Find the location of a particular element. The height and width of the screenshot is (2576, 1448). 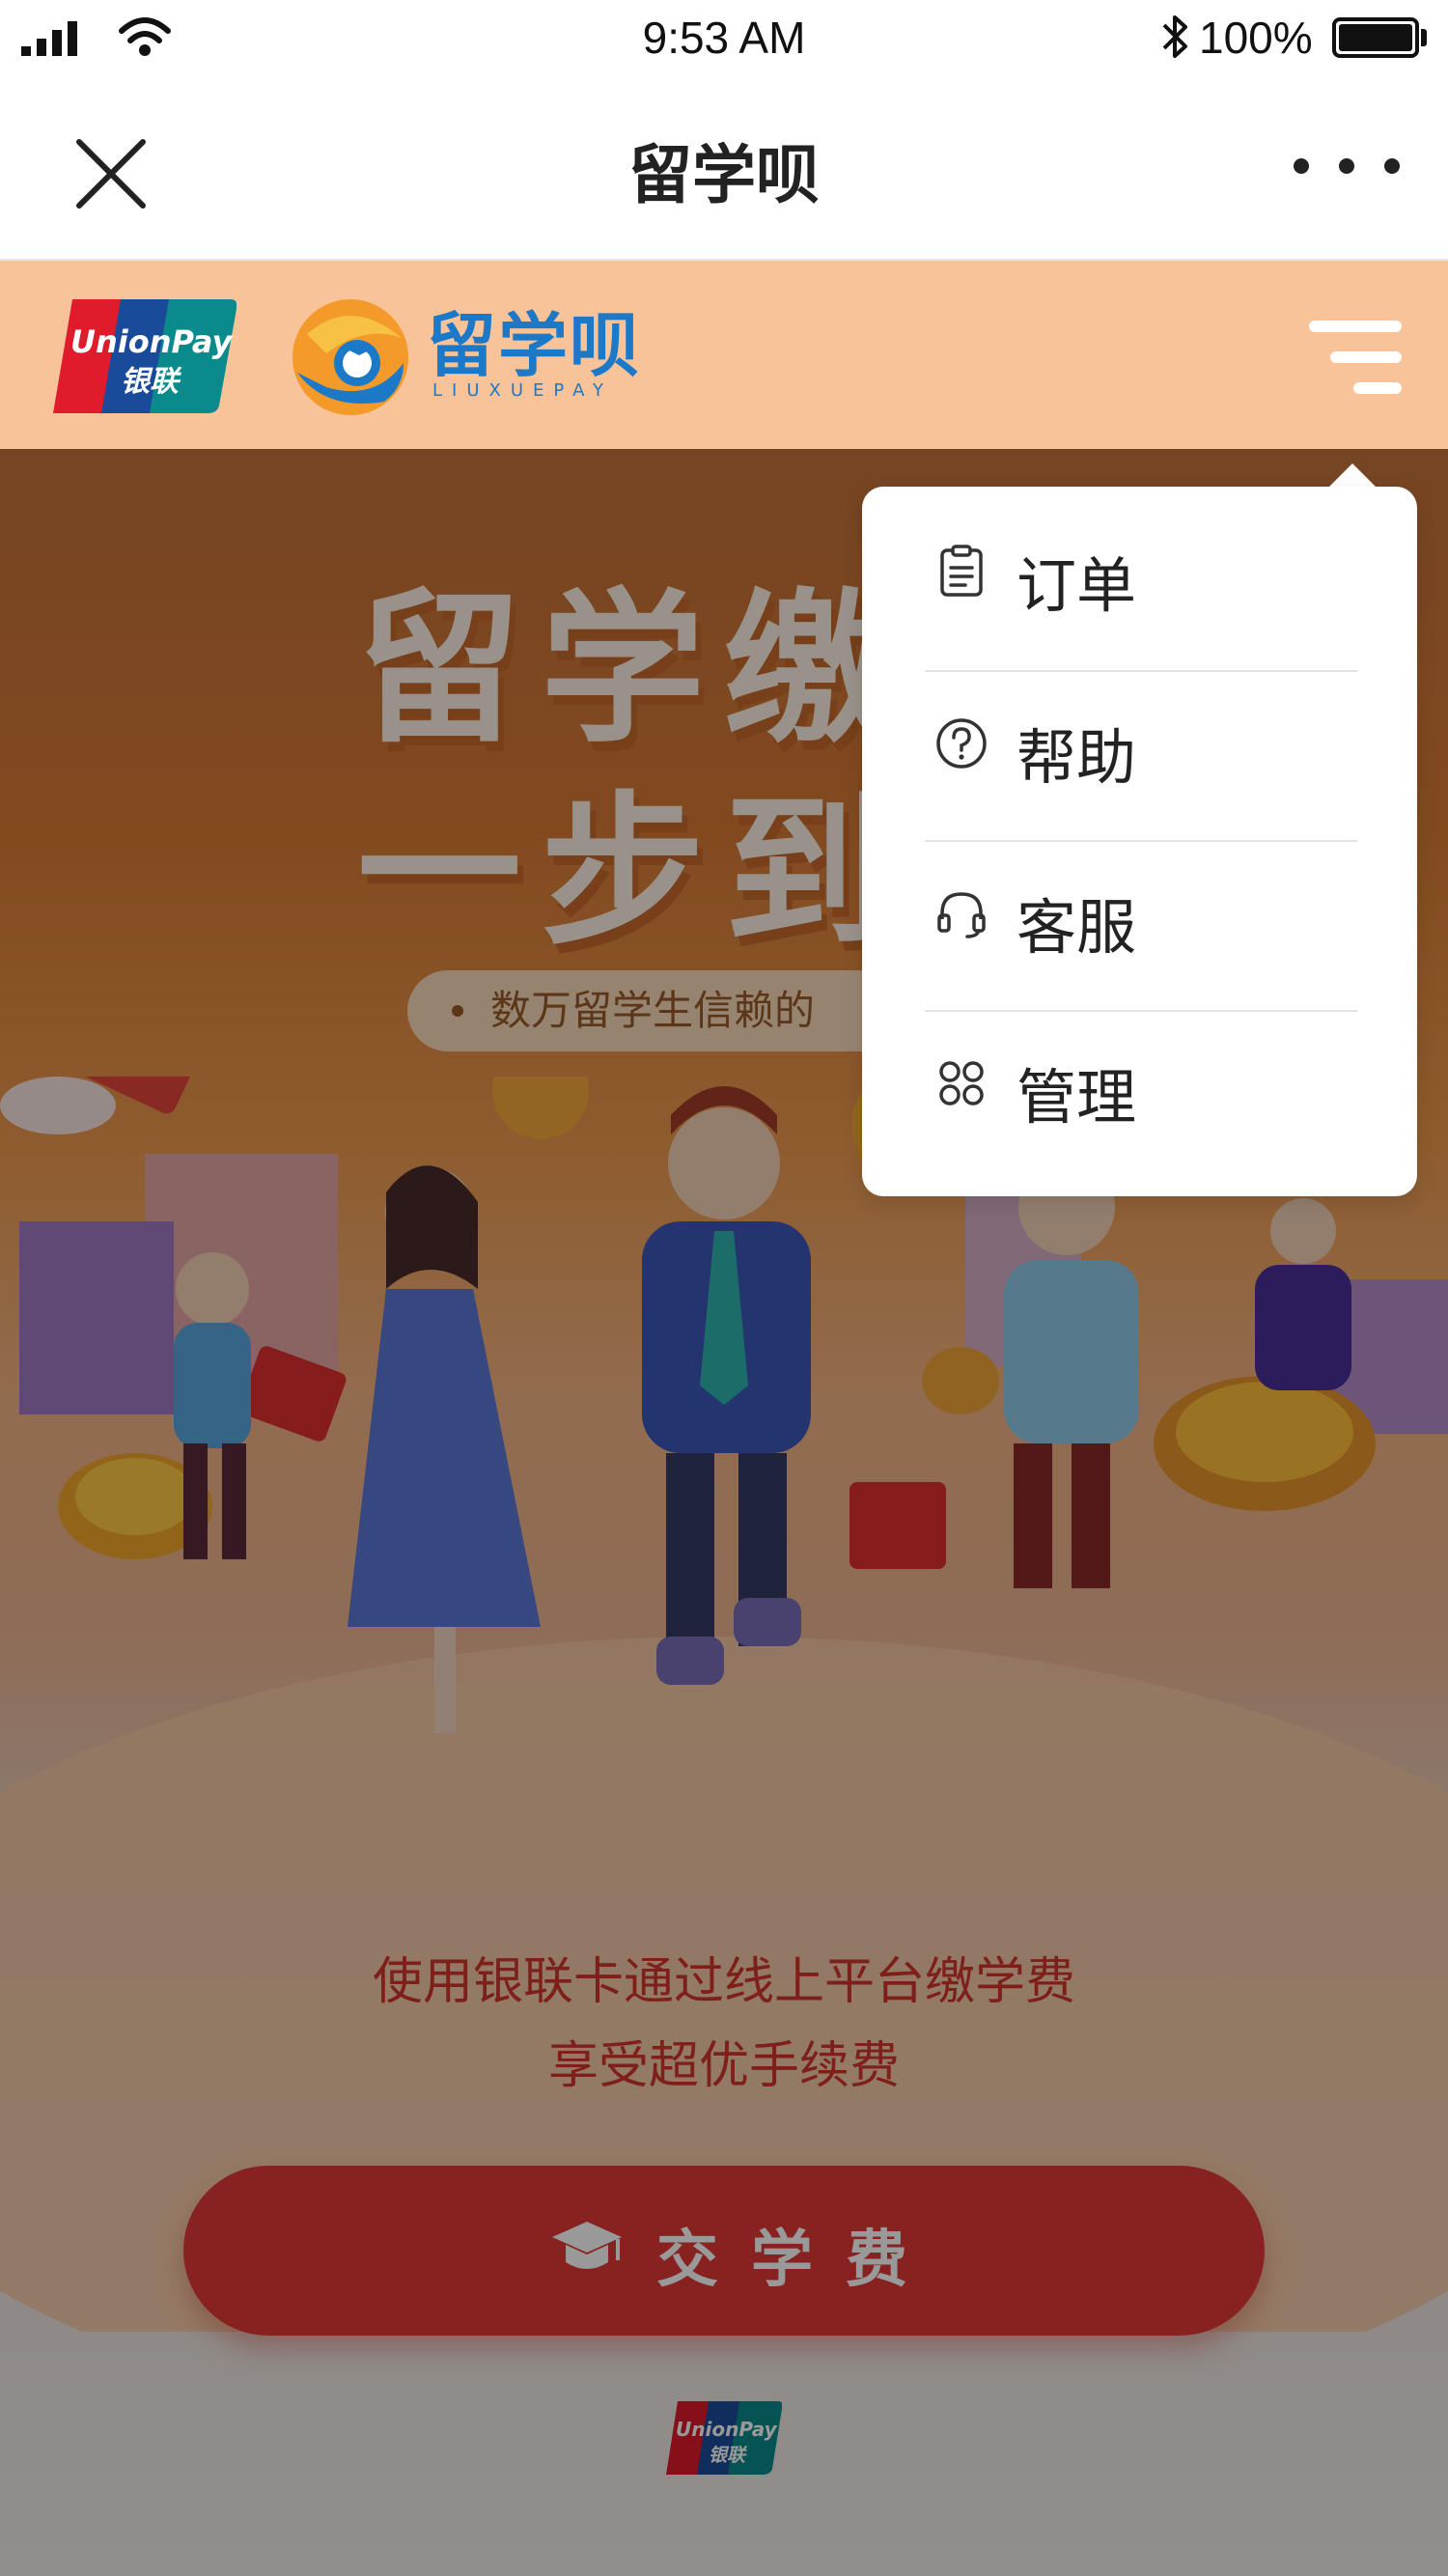

dropdown-arrow is located at coordinates (1352, 476).